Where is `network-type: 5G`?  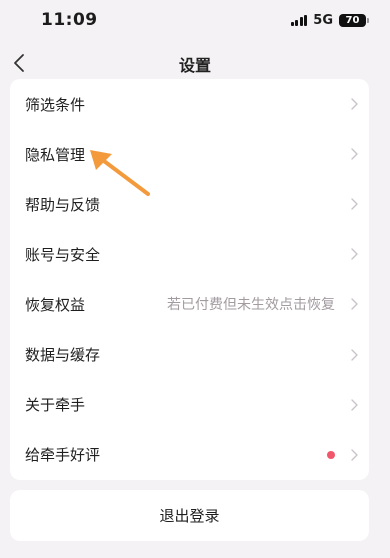
network-type: 5G is located at coordinates (323, 20).